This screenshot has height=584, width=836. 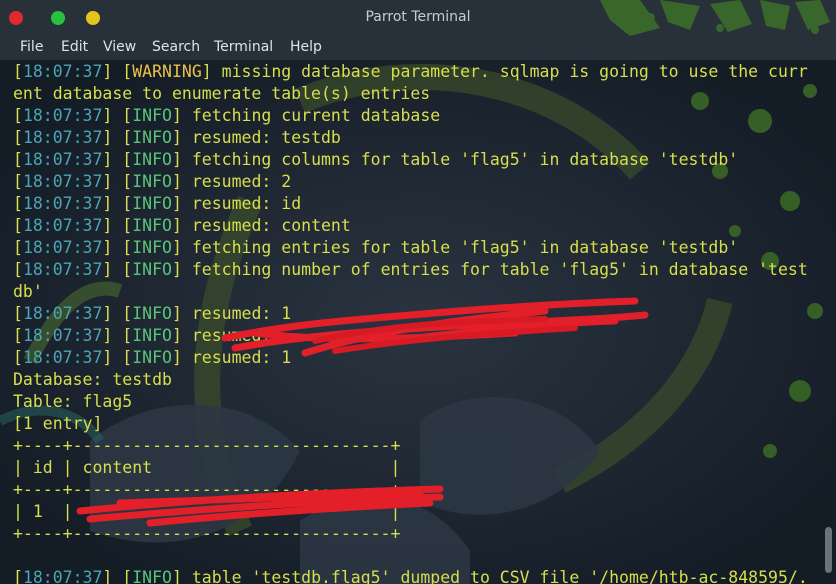 I want to click on log-line: [18:07:37] [INFO] resumed: testdb, so click(x=413, y=138).